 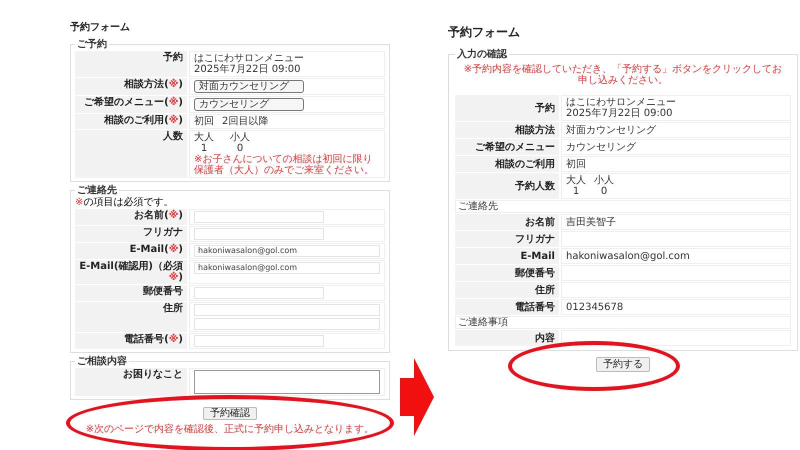 What do you see at coordinates (124, 202) in the screenshot?
I see `required-note: ※の項目は必須です。` at bounding box center [124, 202].